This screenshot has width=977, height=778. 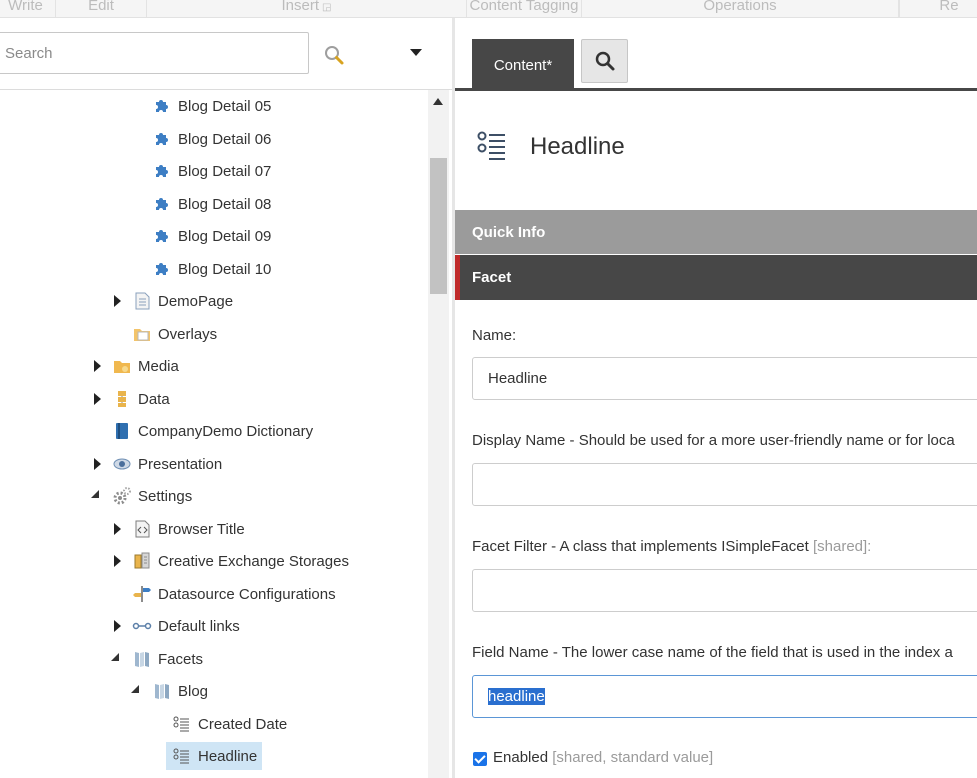 I want to click on tree-item-label: CompanyDemo Dictionary, so click(x=226, y=431).